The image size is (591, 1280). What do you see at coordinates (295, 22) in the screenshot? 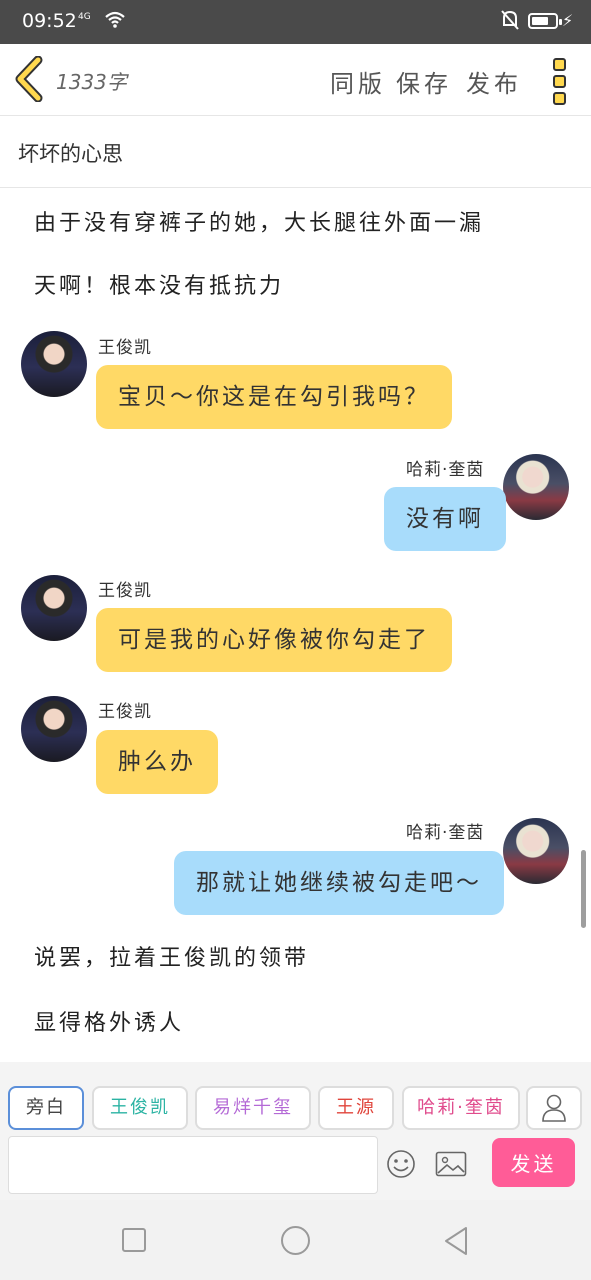
I see `status-bar: 09:52 4G ⚡` at bounding box center [295, 22].